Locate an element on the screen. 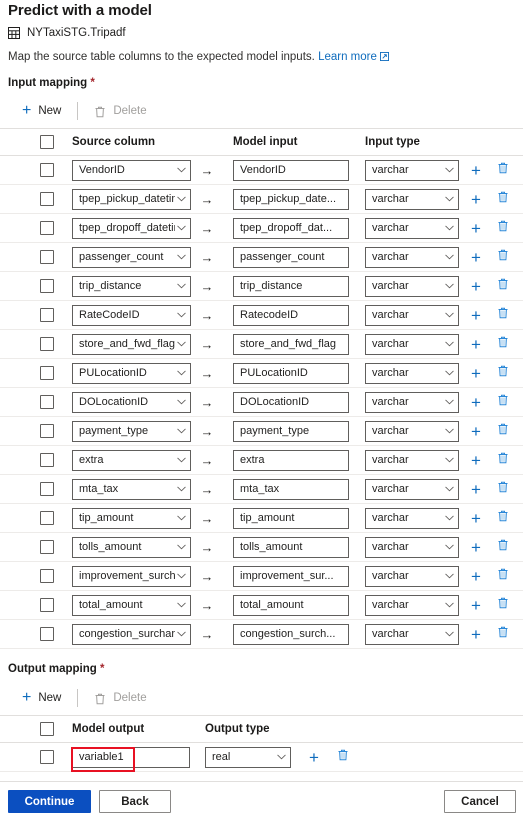  source-column-dropdown: tpep_dropoff_datetime is located at coordinates (131, 228).